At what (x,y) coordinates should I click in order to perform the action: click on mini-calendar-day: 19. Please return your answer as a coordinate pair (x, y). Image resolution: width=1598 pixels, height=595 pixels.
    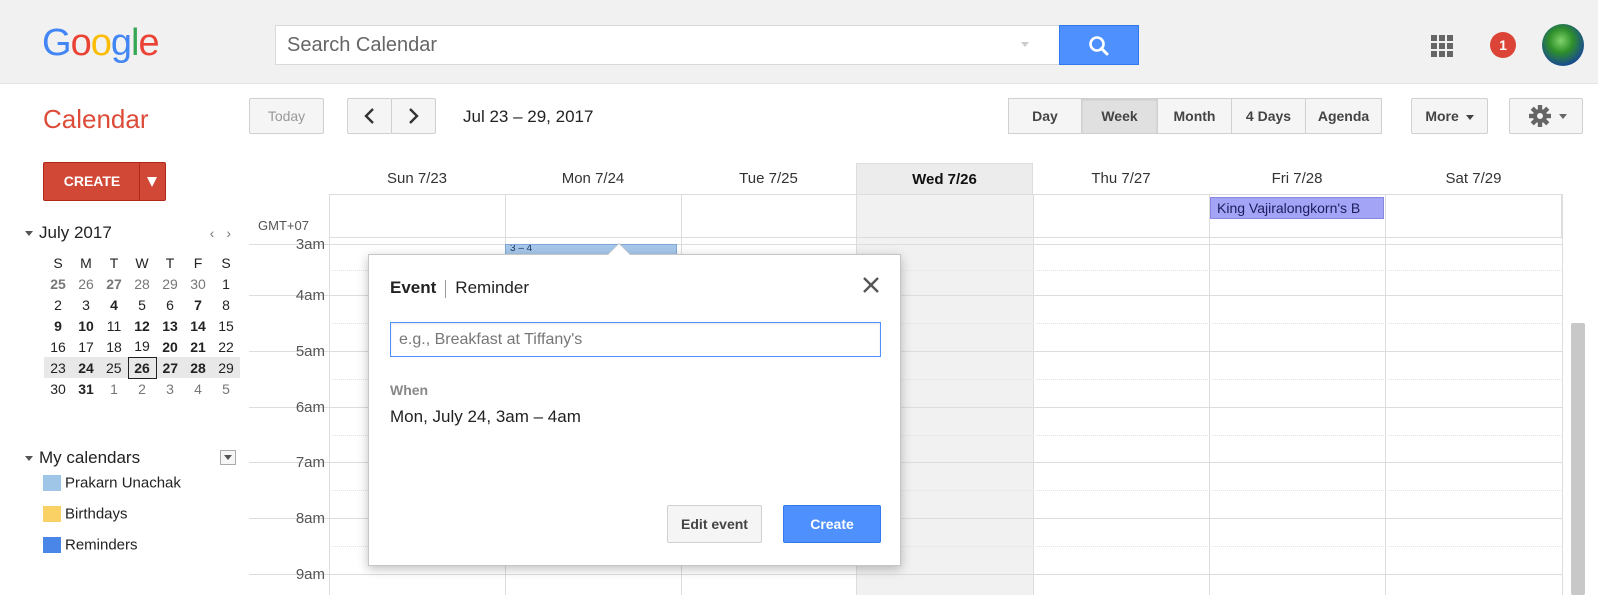
    Looking at the image, I should click on (142, 346).